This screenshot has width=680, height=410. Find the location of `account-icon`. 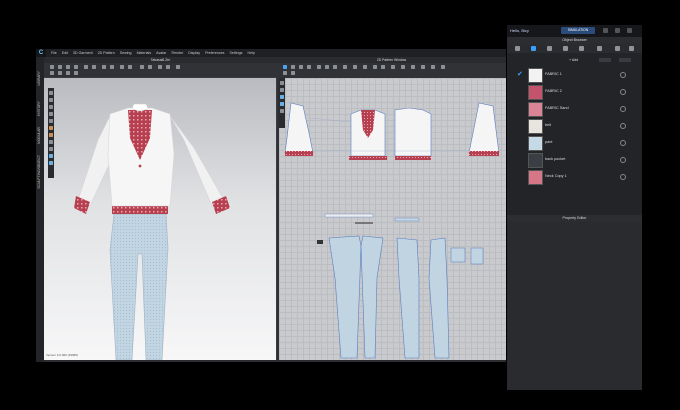

account-icon is located at coordinates (629, 30).